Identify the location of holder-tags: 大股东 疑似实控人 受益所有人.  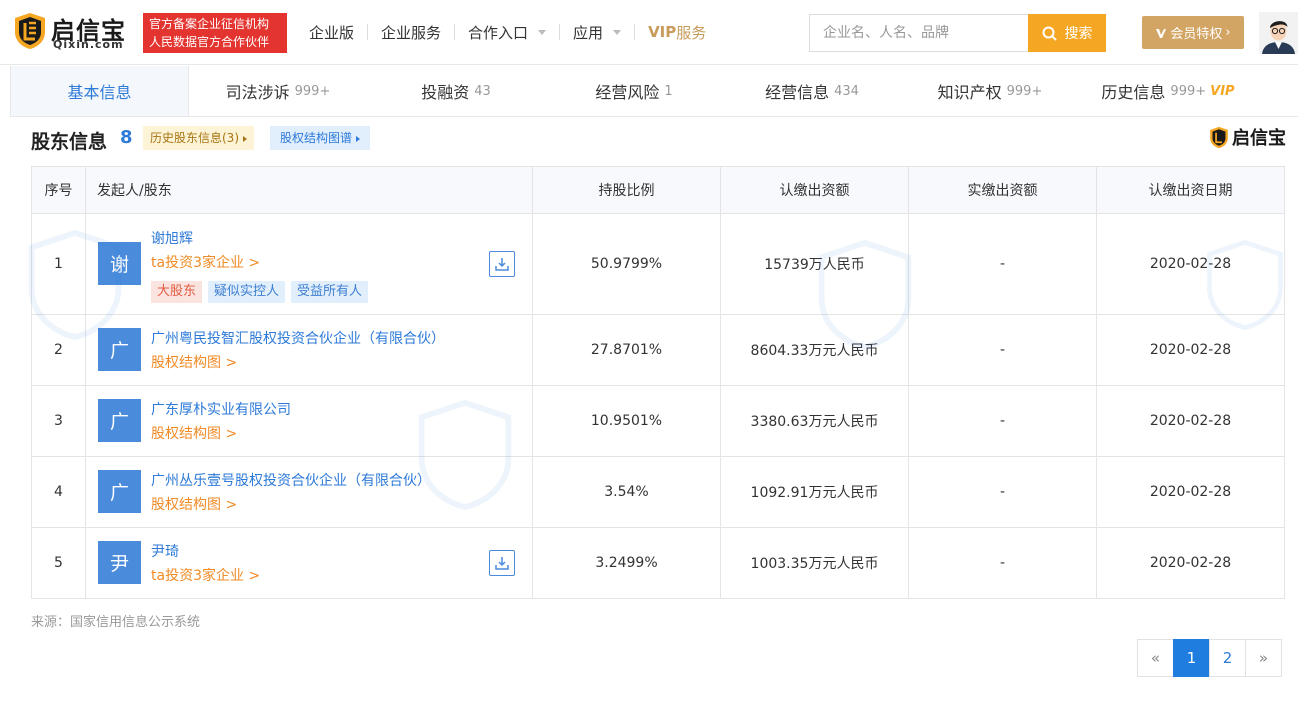
(260, 292).